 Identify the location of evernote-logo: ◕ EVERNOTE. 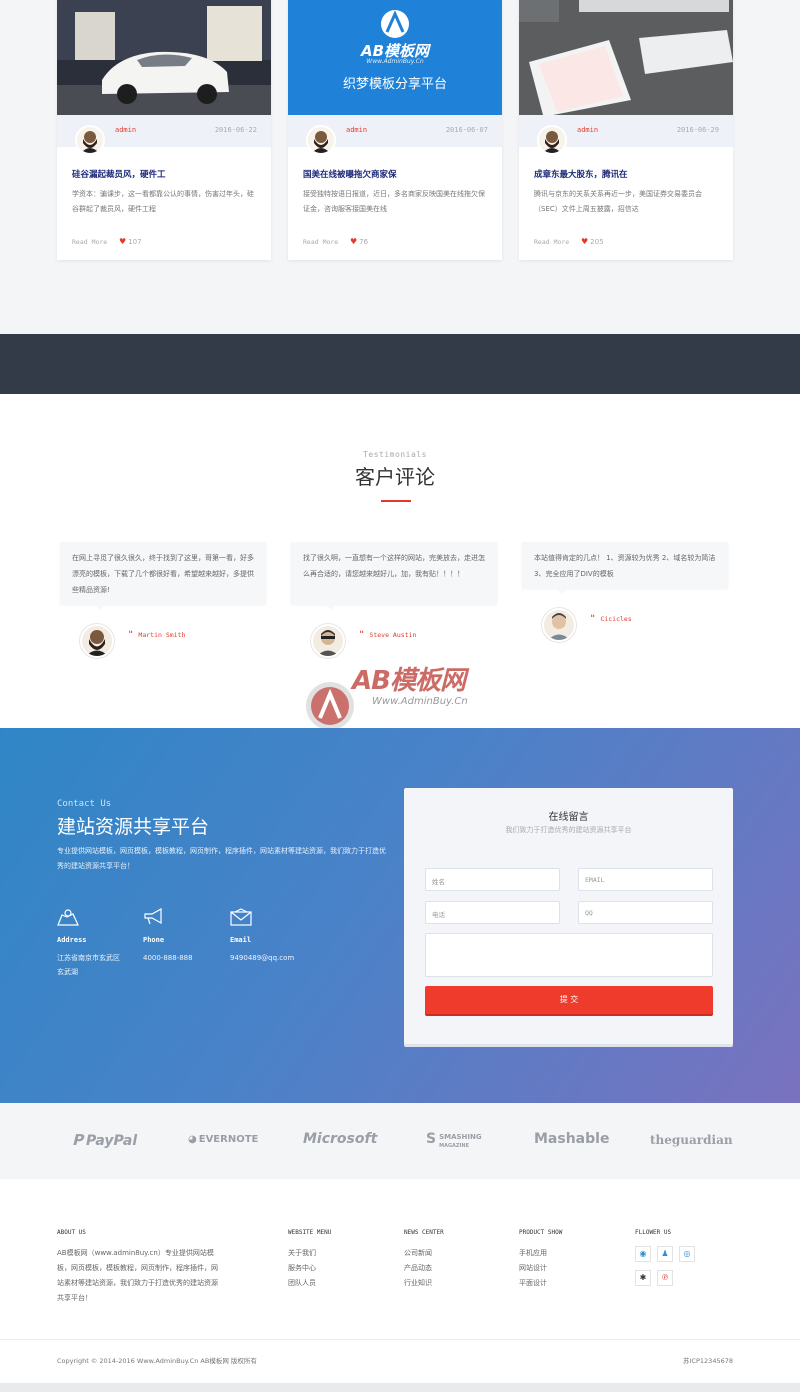
(223, 1139).